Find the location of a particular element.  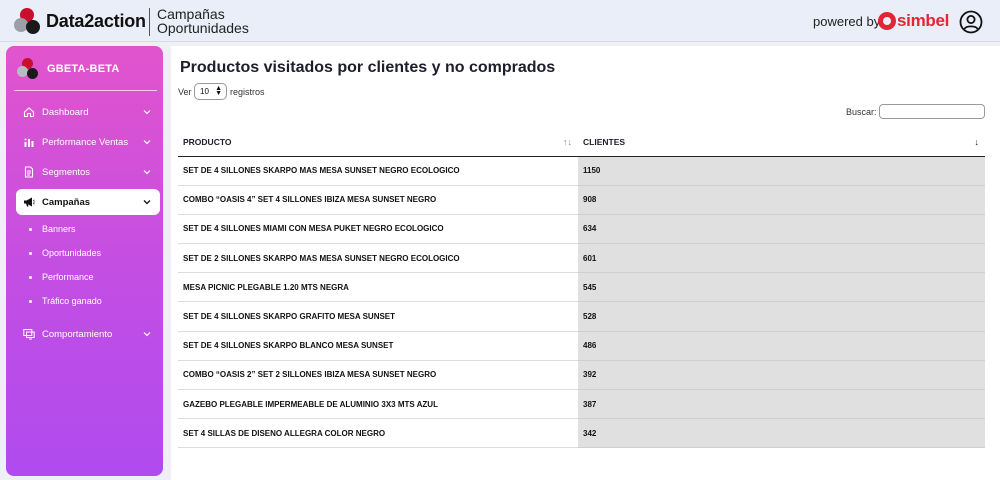

sidebar-item-label: Segmentos is located at coordinates (66, 172).